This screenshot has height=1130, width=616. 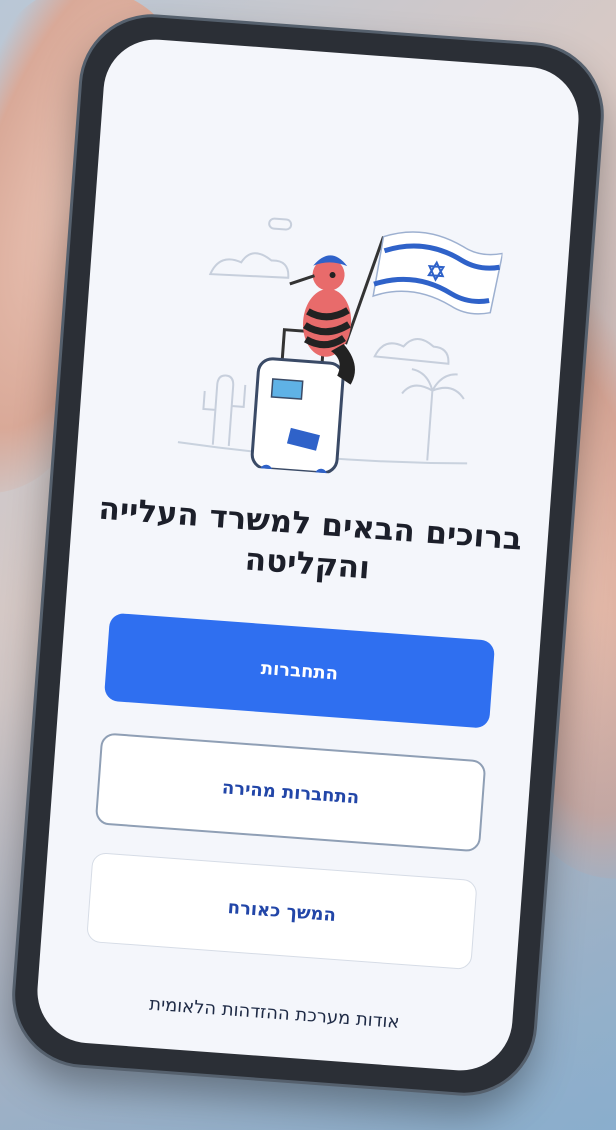 What do you see at coordinates (274, 1013) in the screenshot?
I see `about-national-identification-link: אודות מערכת ההזדהות הלאומית` at bounding box center [274, 1013].